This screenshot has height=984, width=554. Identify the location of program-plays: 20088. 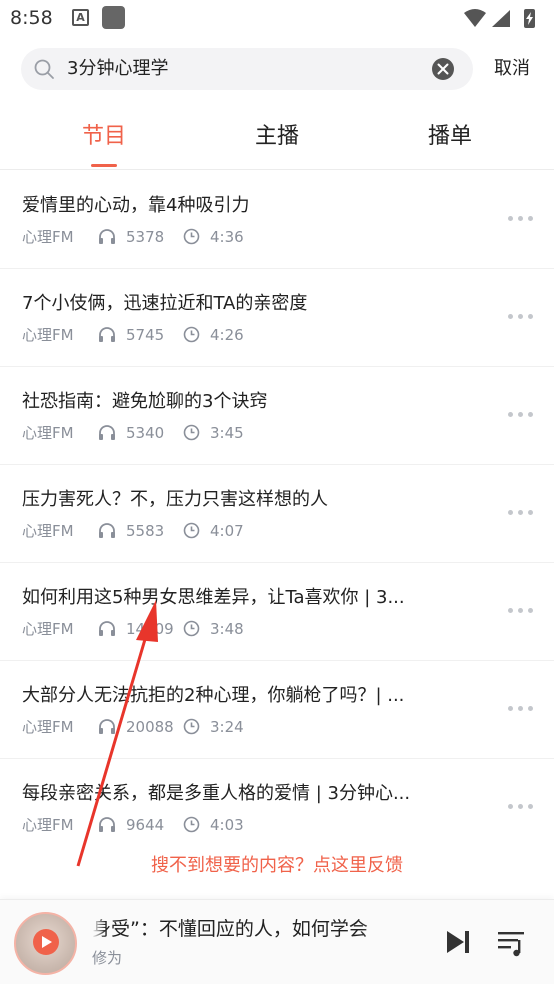
(150, 727).